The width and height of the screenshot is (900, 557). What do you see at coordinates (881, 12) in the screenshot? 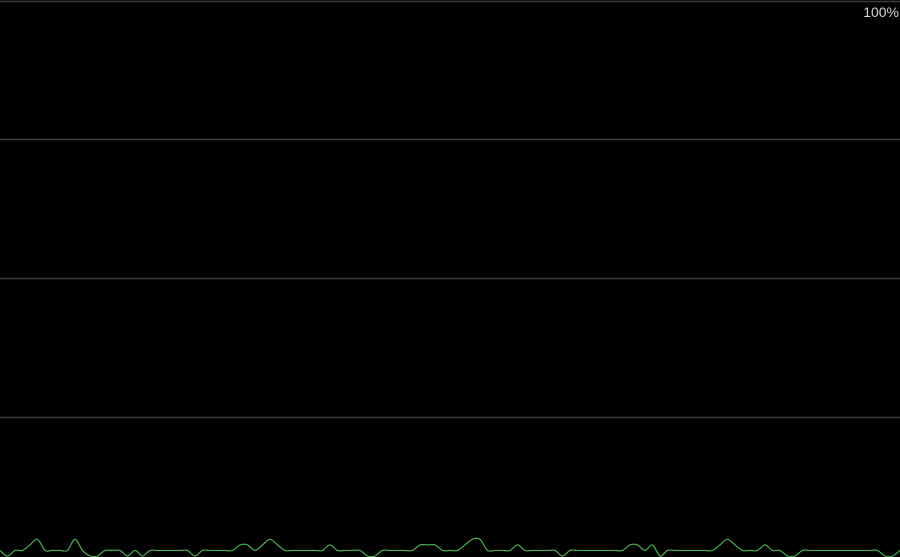
I see `y-max-label: 100%` at bounding box center [881, 12].